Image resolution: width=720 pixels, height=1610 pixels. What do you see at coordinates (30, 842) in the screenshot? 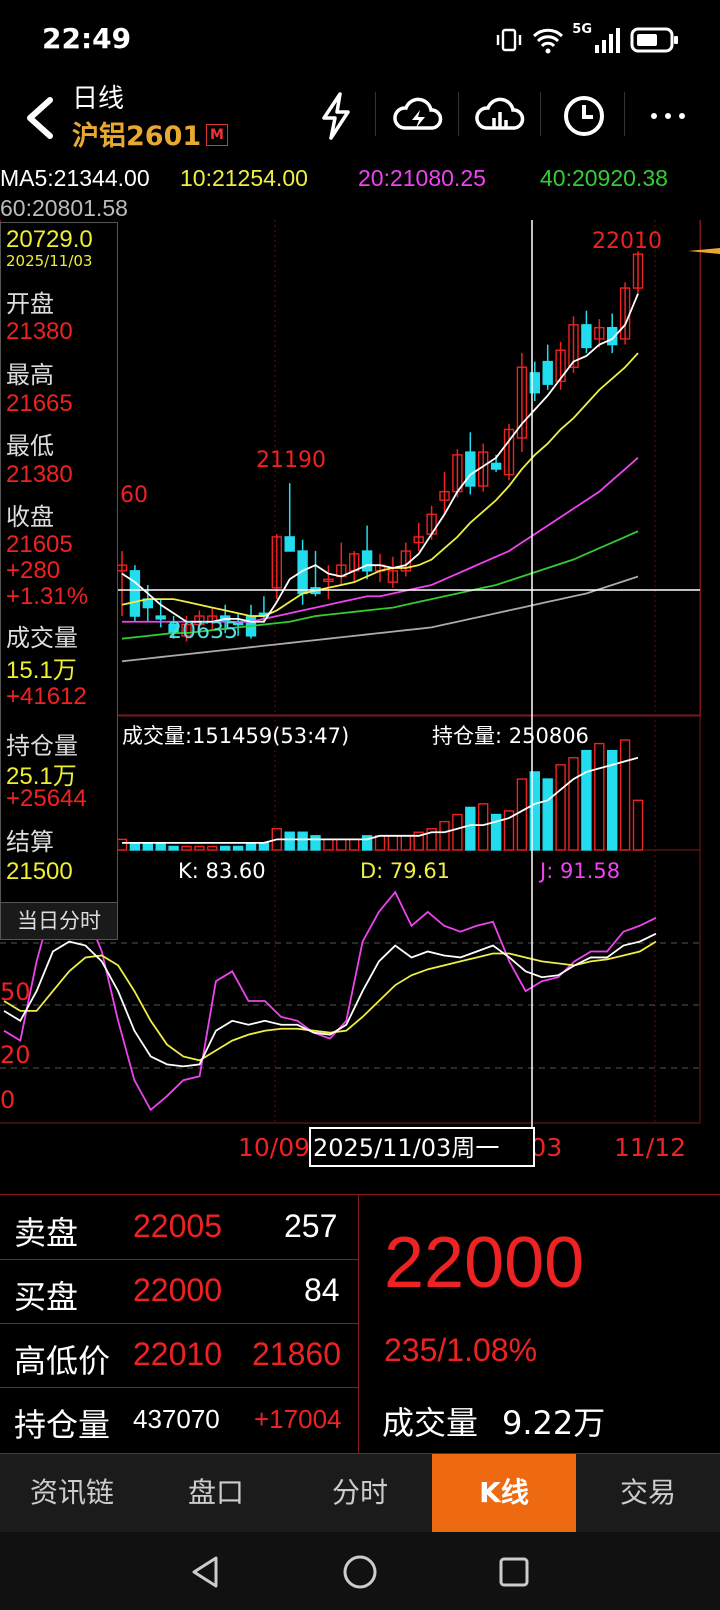
I see `settle-label: 结算` at bounding box center [30, 842].